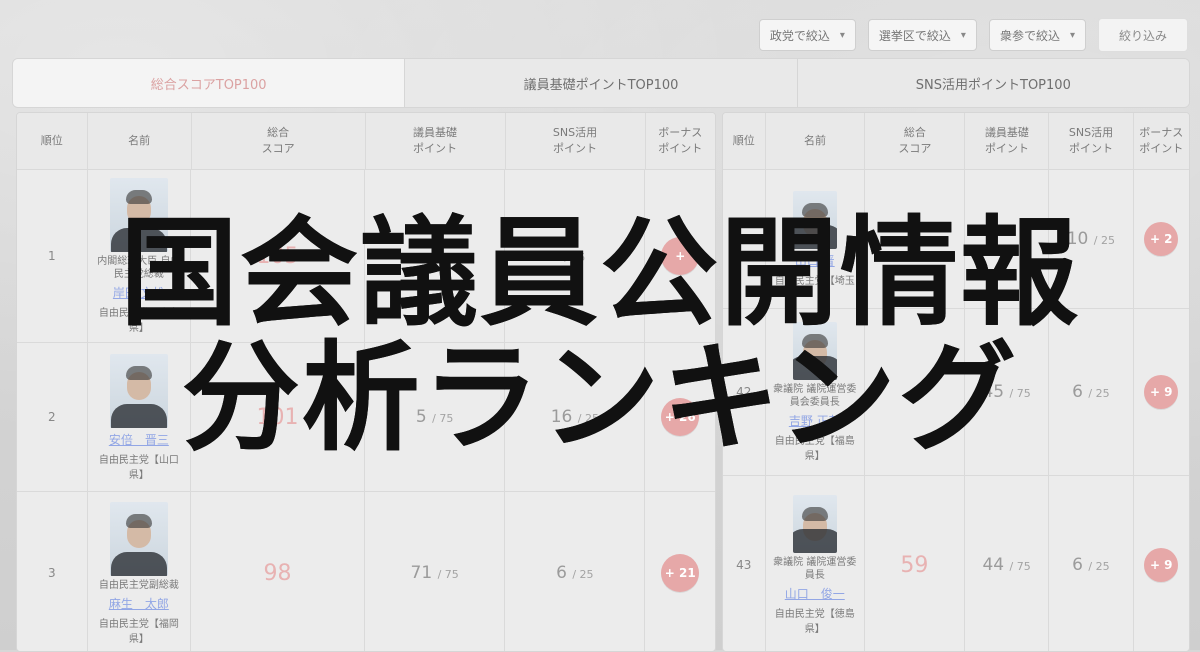  What do you see at coordinates (814, 622) in the screenshot?
I see `member-party: 自由民主党【徳島県】` at bounding box center [814, 622].